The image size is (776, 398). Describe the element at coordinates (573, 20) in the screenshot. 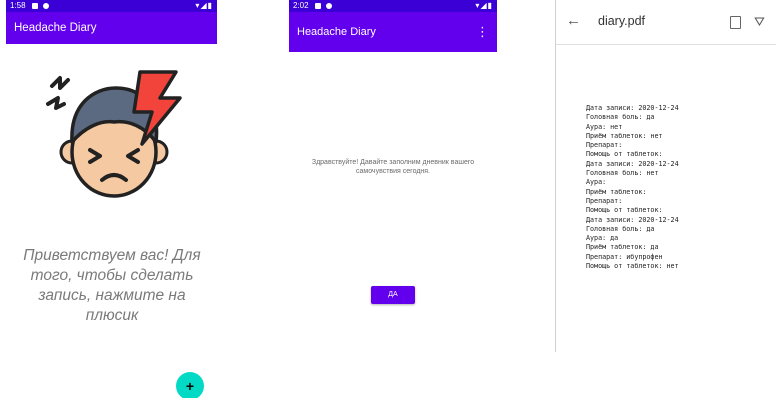

I see `back-arrow-icon: ←` at that location.